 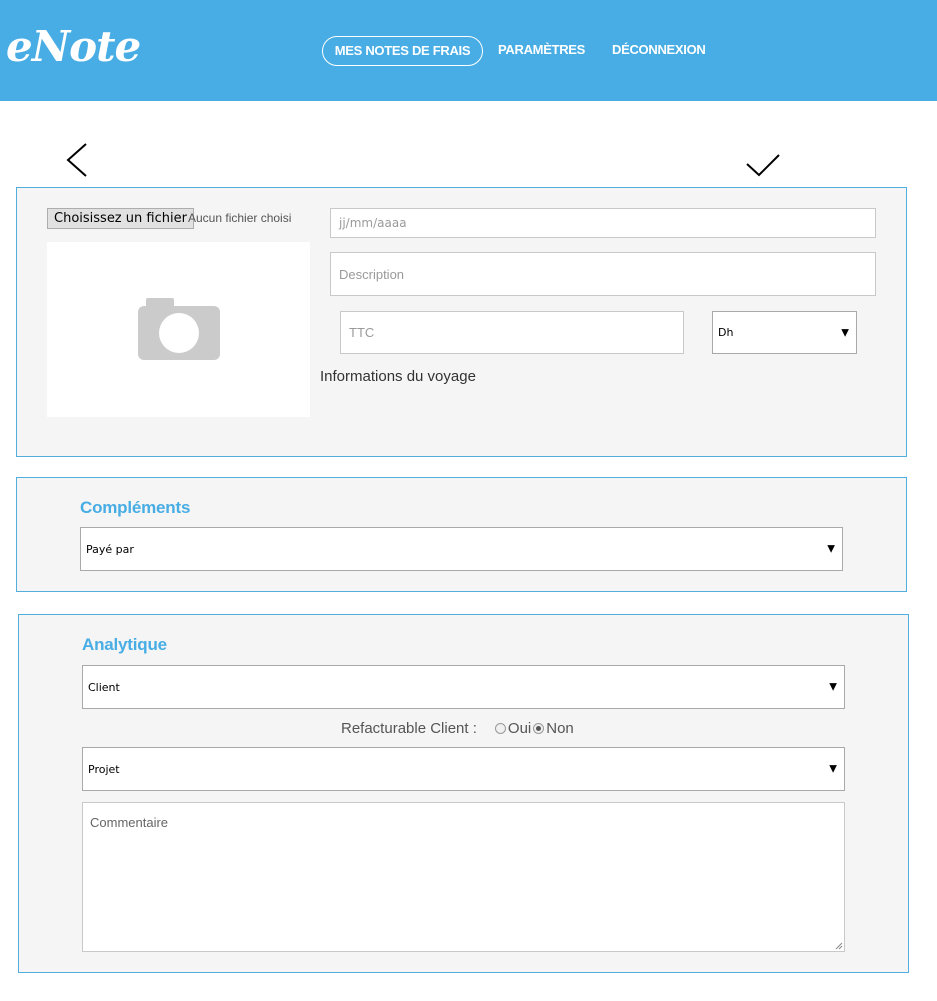 What do you see at coordinates (784, 332) in the screenshot?
I see `currency-select: Dh ▼` at bounding box center [784, 332].